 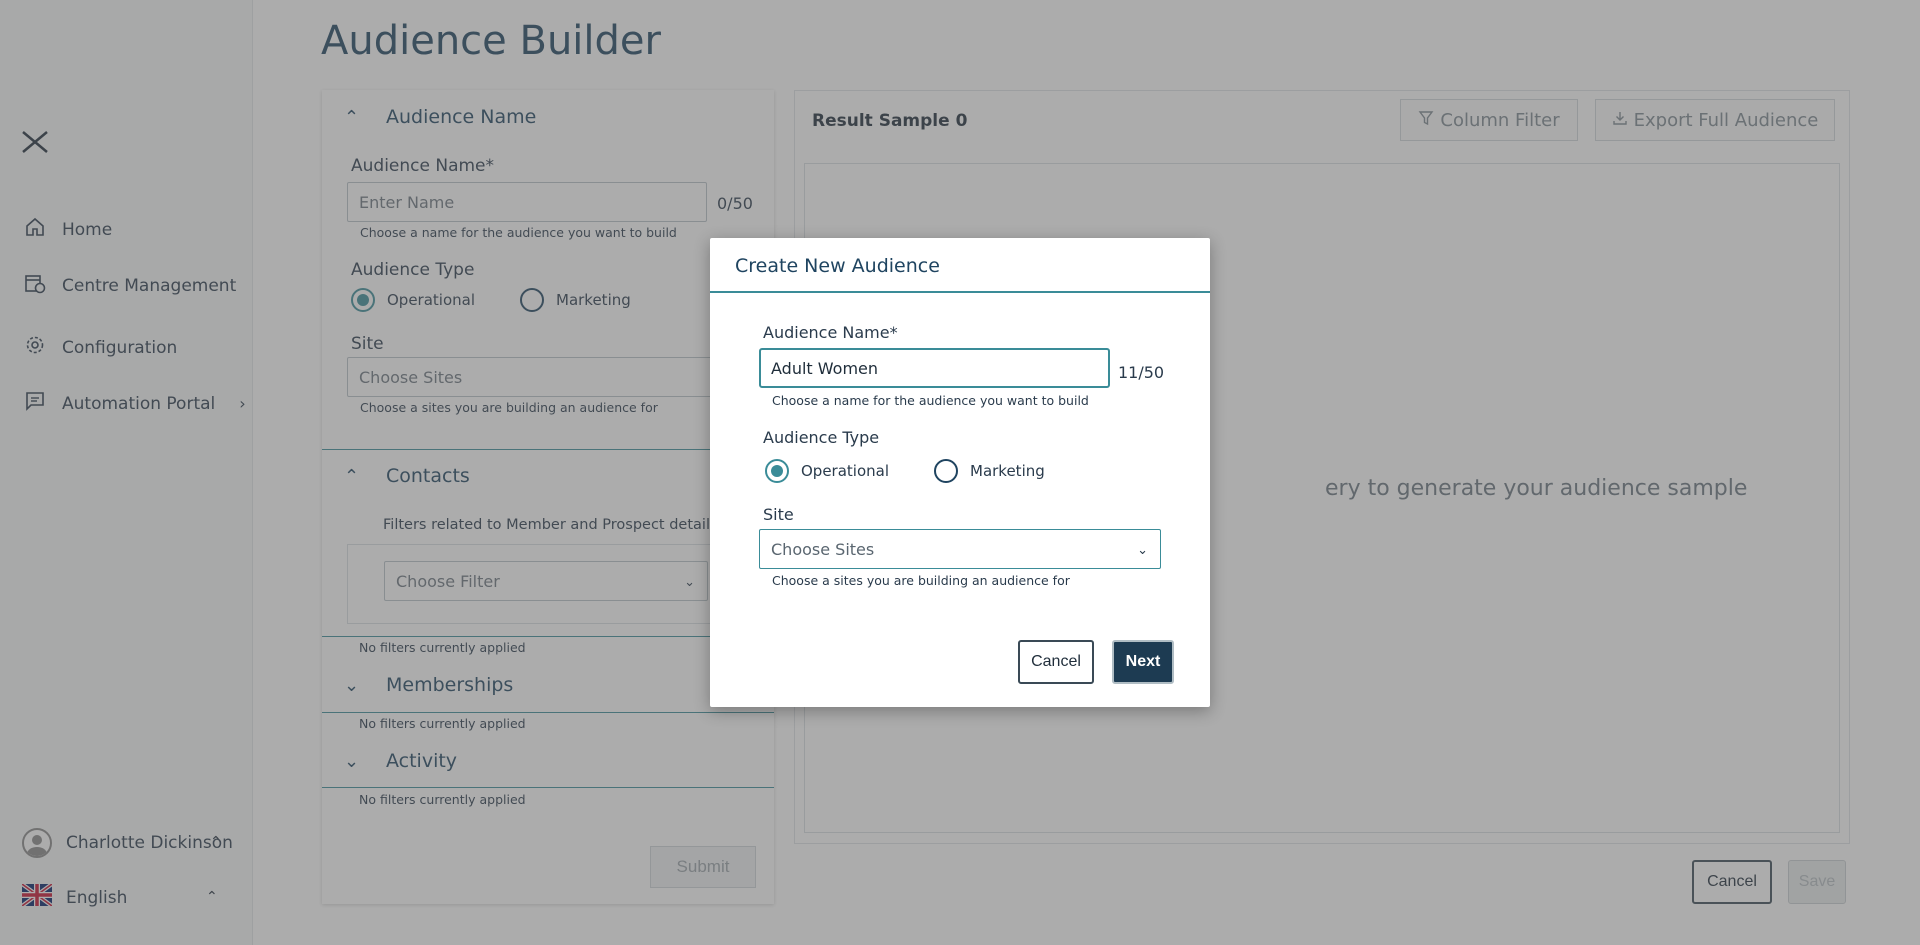 I want to click on site-select: Choose Sites ⌄, so click(x=960, y=549).